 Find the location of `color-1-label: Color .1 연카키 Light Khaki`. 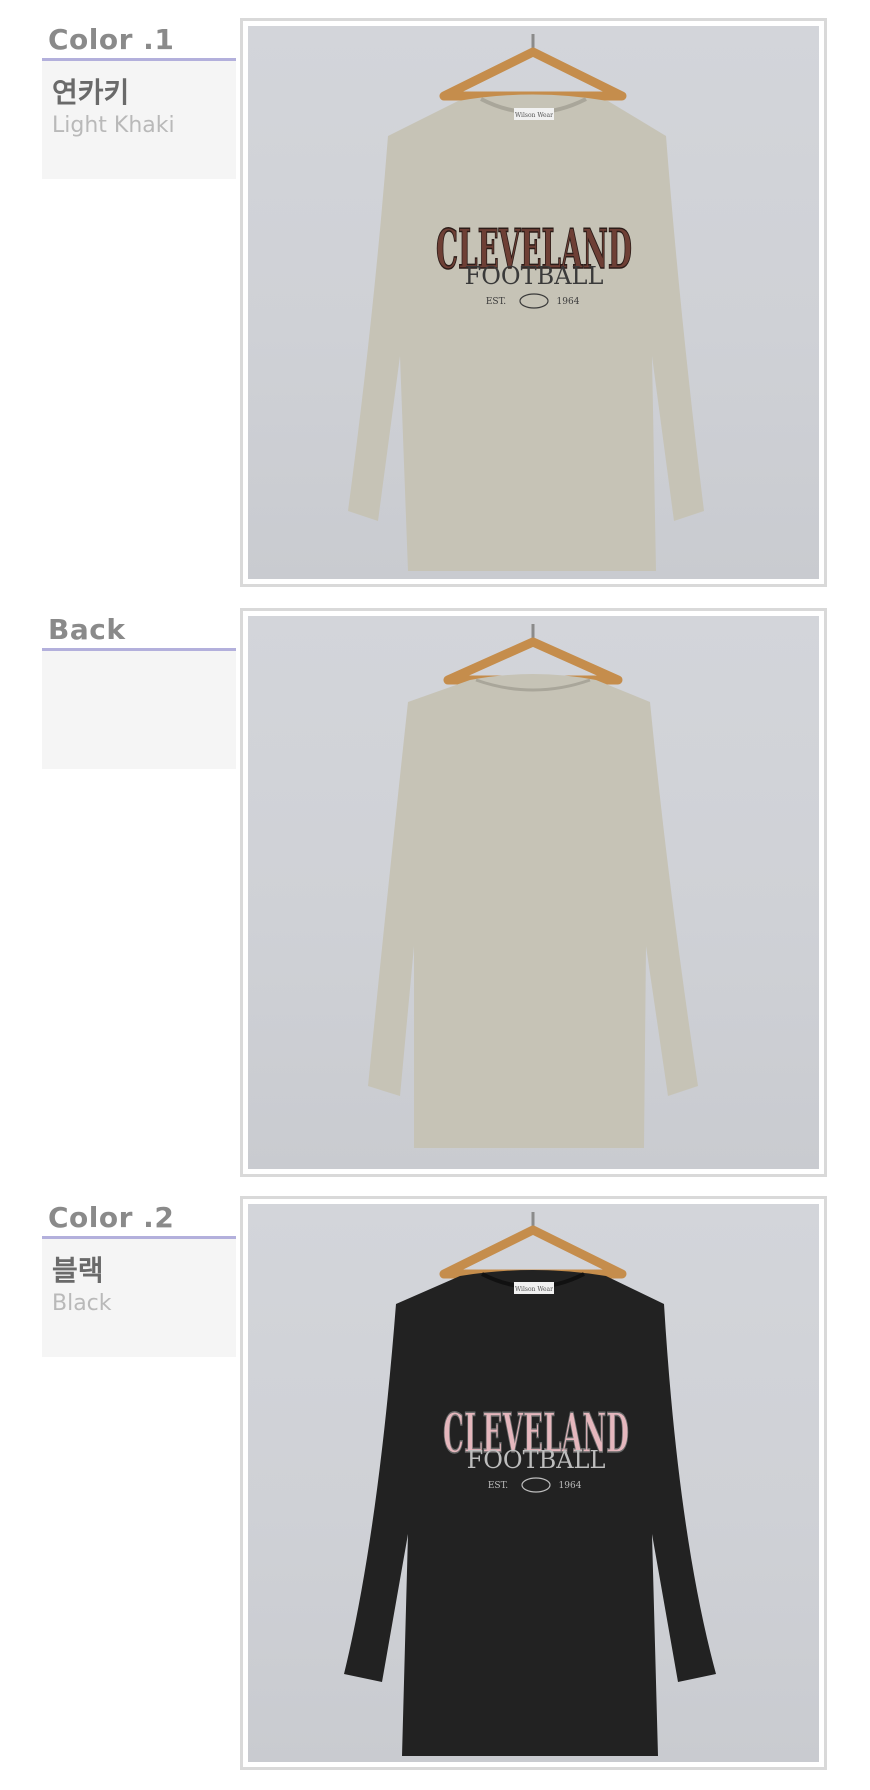

color-1-label: Color .1 연카키 Light Khaki is located at coordinates (139, 100).